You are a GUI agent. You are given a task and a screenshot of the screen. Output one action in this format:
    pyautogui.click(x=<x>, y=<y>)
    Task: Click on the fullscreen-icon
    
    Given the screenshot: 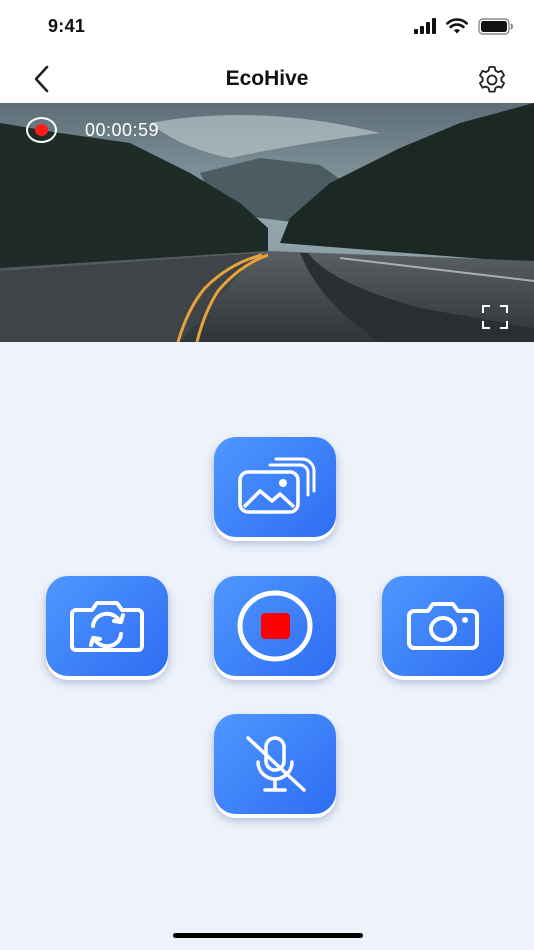 What is the action you would take?
    pyautogui.click(x=495, y=317)
    